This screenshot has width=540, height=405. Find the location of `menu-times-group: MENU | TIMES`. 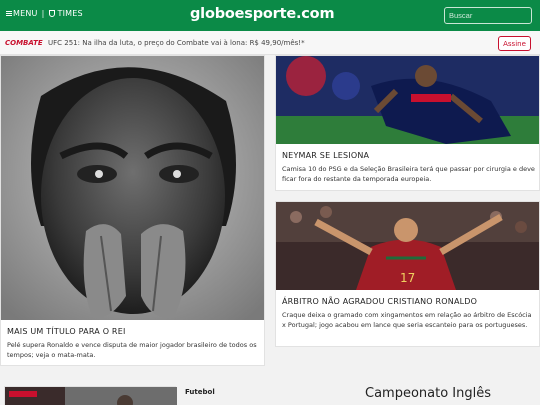

menu-times-group: MENU | TIMES is located at coordinates (44, 13).